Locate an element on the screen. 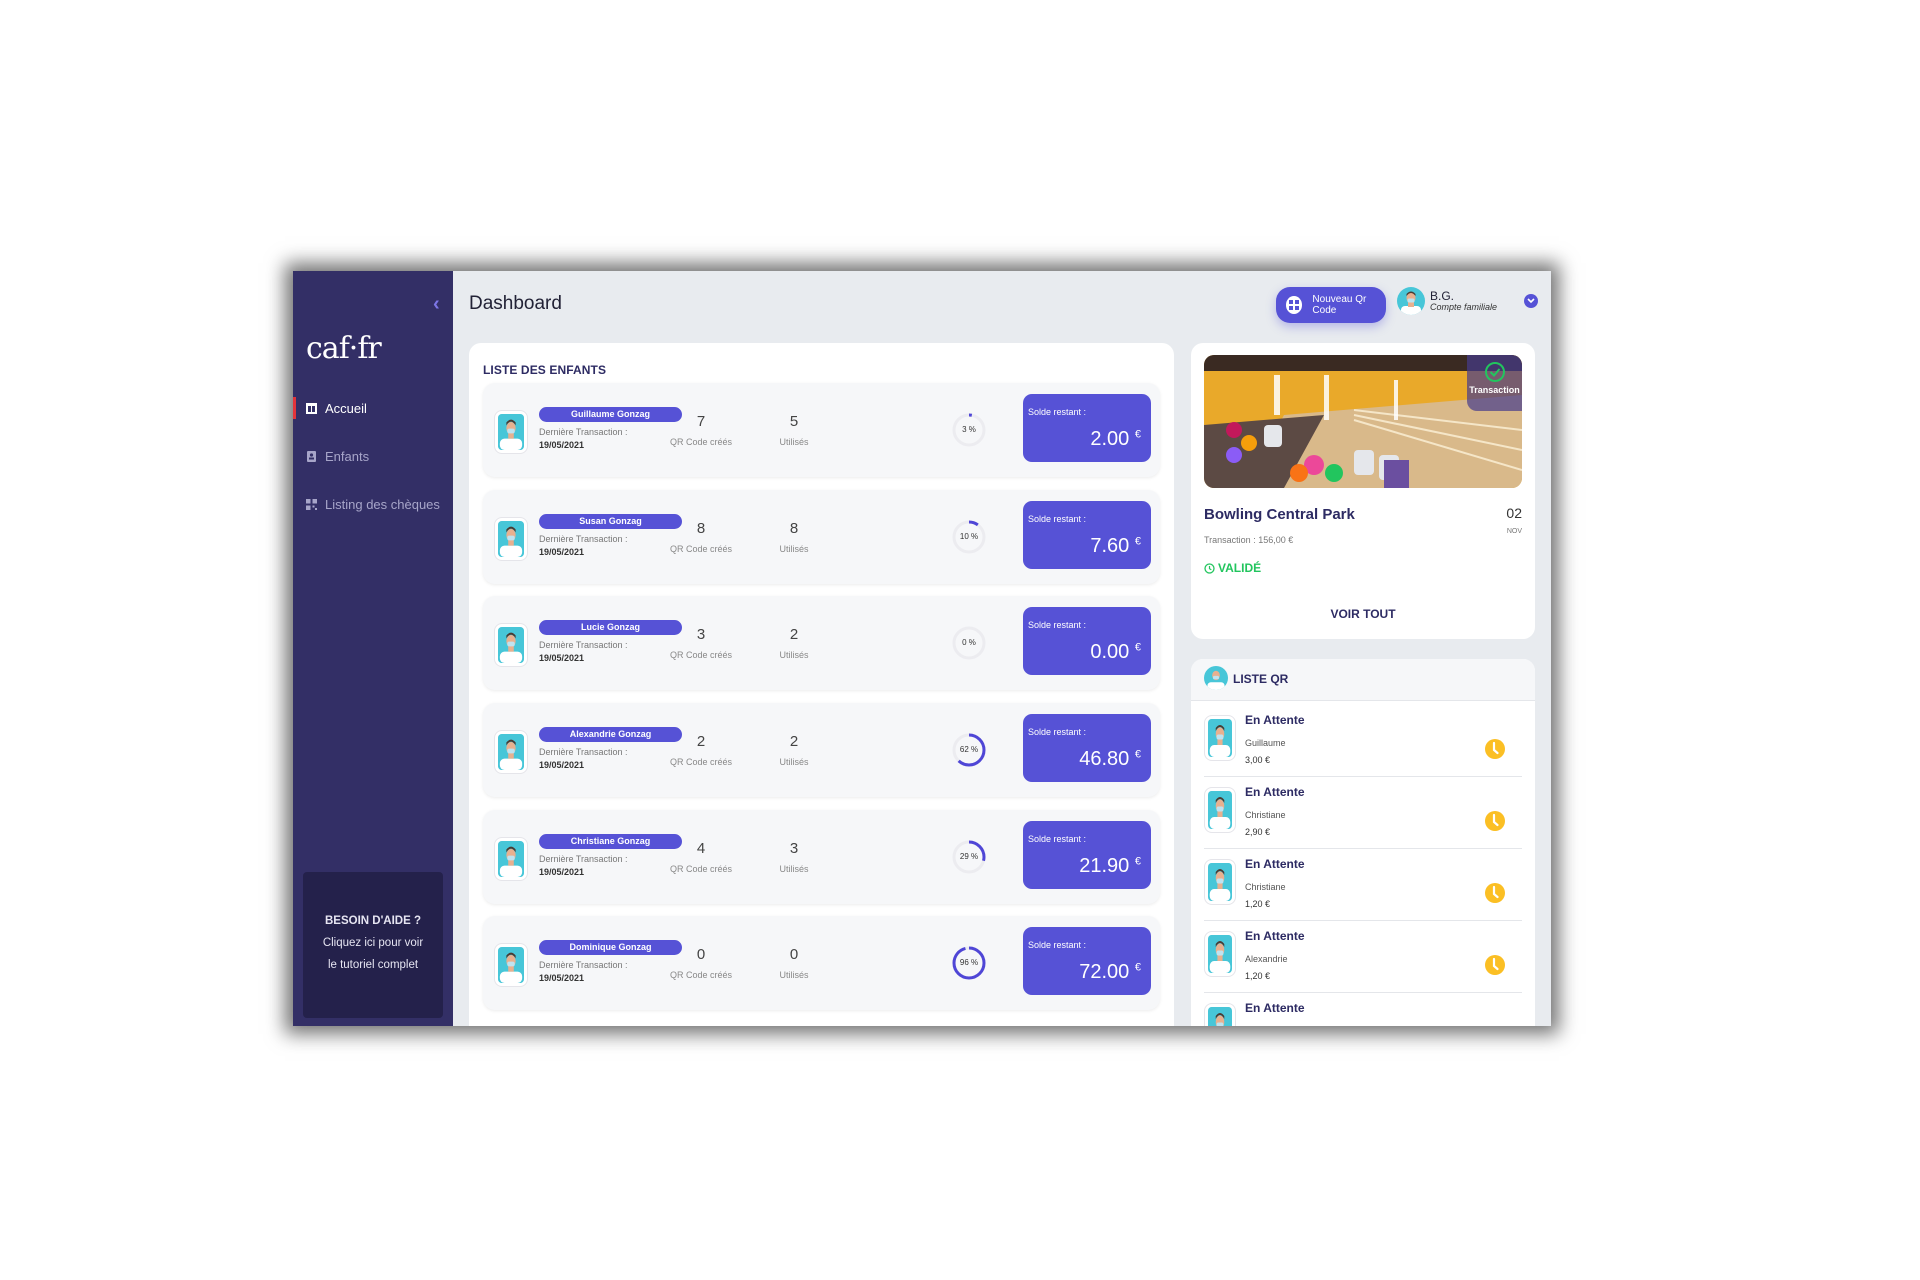  new-qr-code-button: Nouveau Qr Code is located at coordinates (1331, 305).